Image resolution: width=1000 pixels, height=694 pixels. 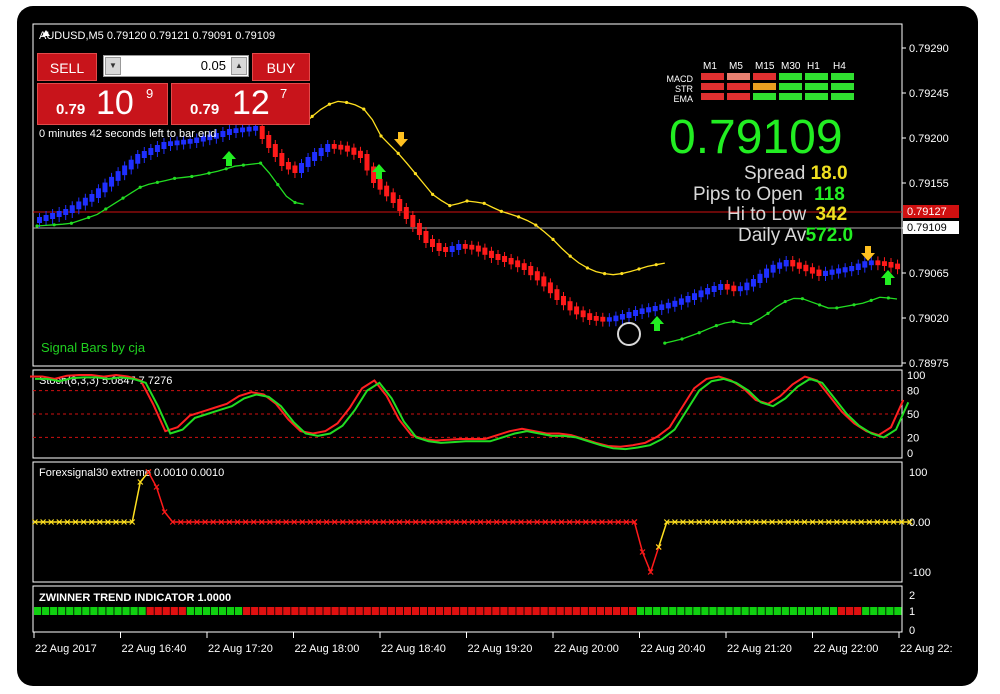 What do you see at coordinates (113, 66) in the screenshot?
I see `lot-decrease-icon: ▼` at bounding box center [113, 66].